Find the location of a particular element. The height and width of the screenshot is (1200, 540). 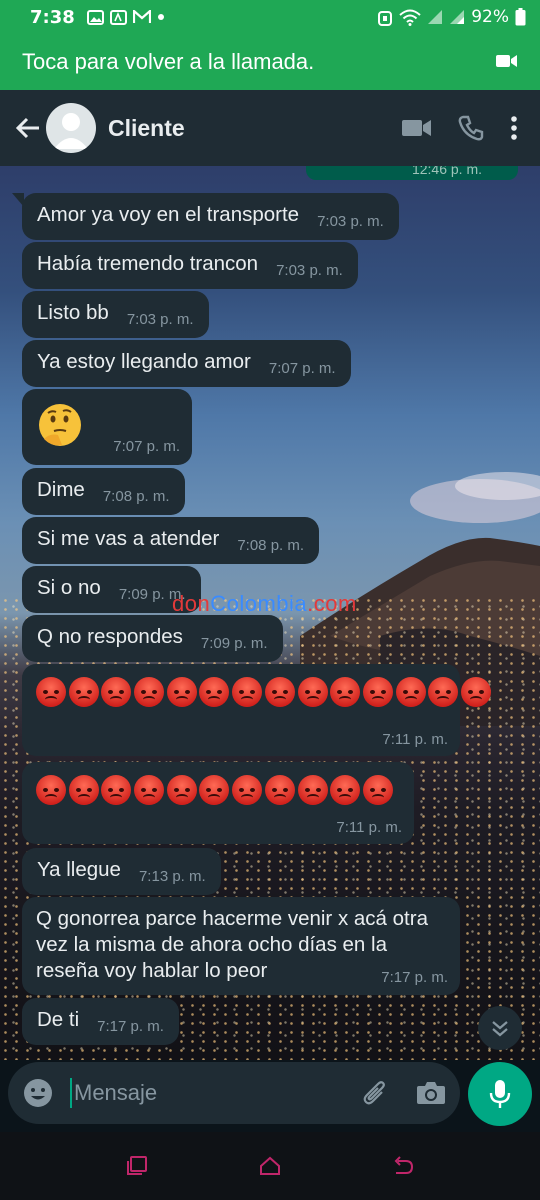

message-bubble: 7:07 p. m. is located at coordinates (107, 427).